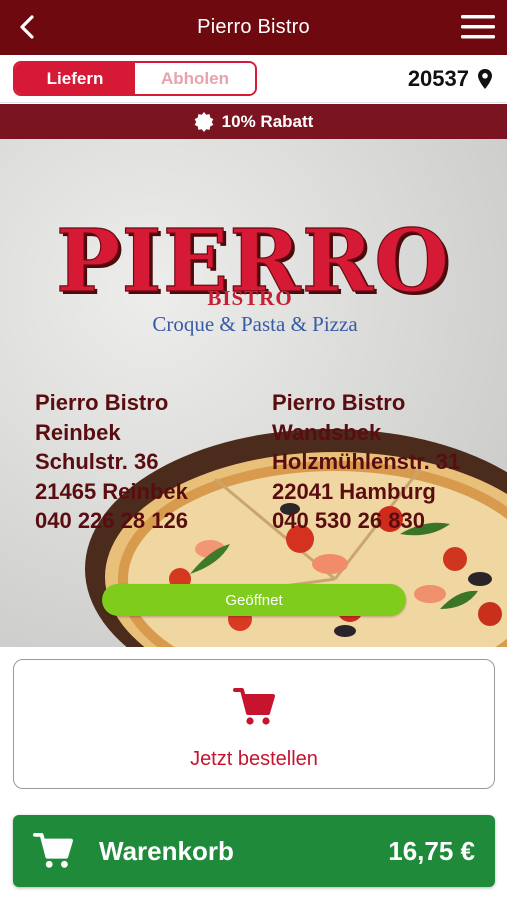 The image size is (507, 900). I want to click on mode-bar: Liefern Abholen 20537, so click(253, 79).